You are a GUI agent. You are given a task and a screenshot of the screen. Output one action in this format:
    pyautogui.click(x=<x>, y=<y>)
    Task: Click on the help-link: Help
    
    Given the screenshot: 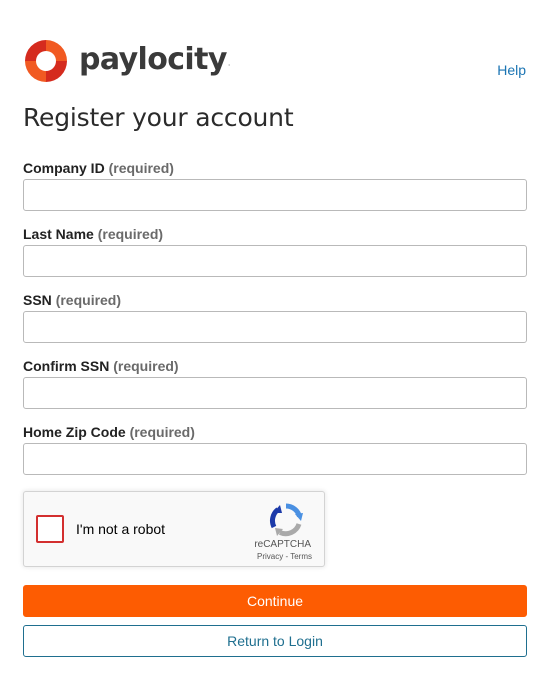 What is the action you would take?
    pyautogui.click(x=511, y=70)
    